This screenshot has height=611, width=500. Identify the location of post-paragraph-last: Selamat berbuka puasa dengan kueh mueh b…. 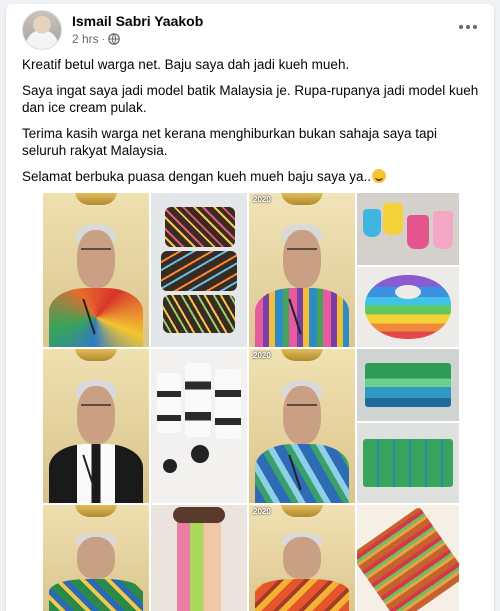
(251, 176).